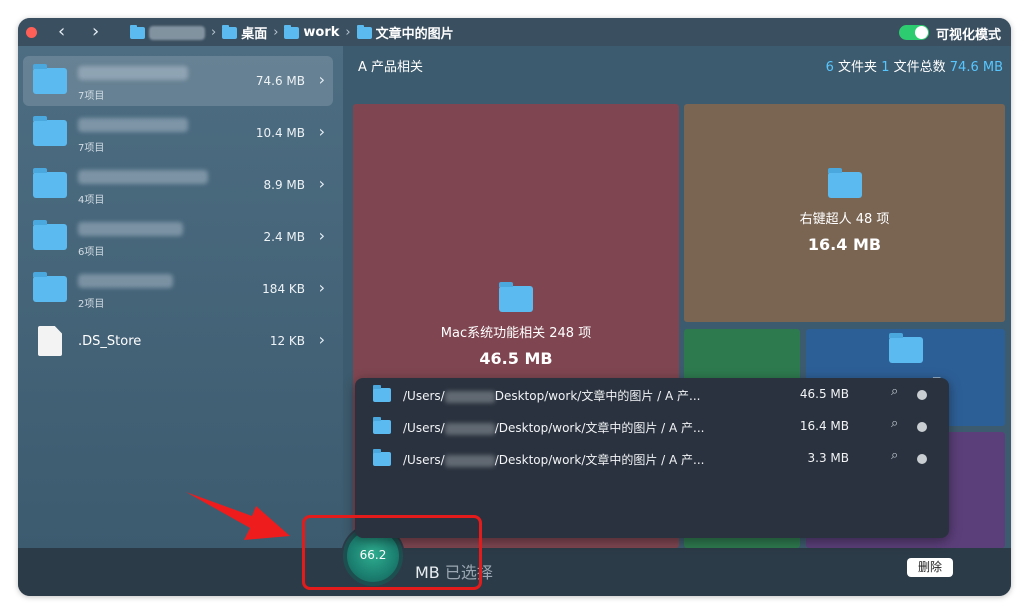 The width and height of the screenshot is (1029, 614). I want to click on folder-size: 10.4 MB, so click(280, 133).